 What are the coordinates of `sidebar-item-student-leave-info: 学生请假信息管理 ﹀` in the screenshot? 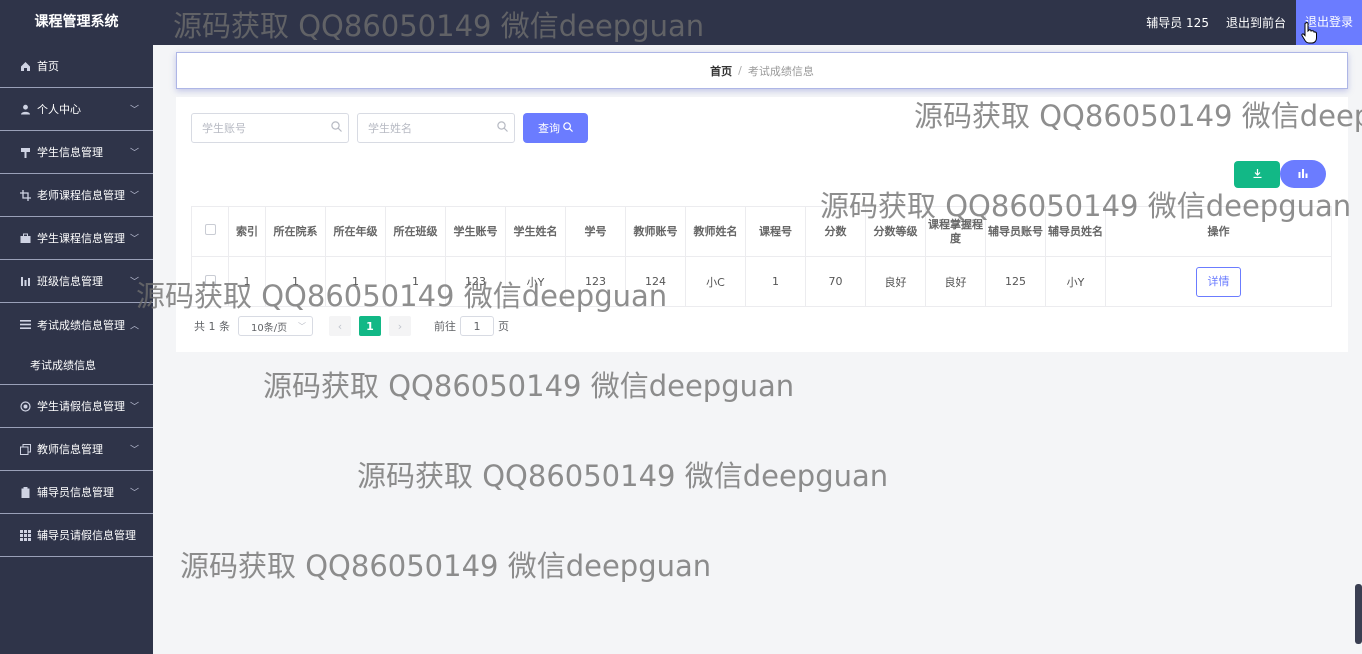 It's located at (76, 406).